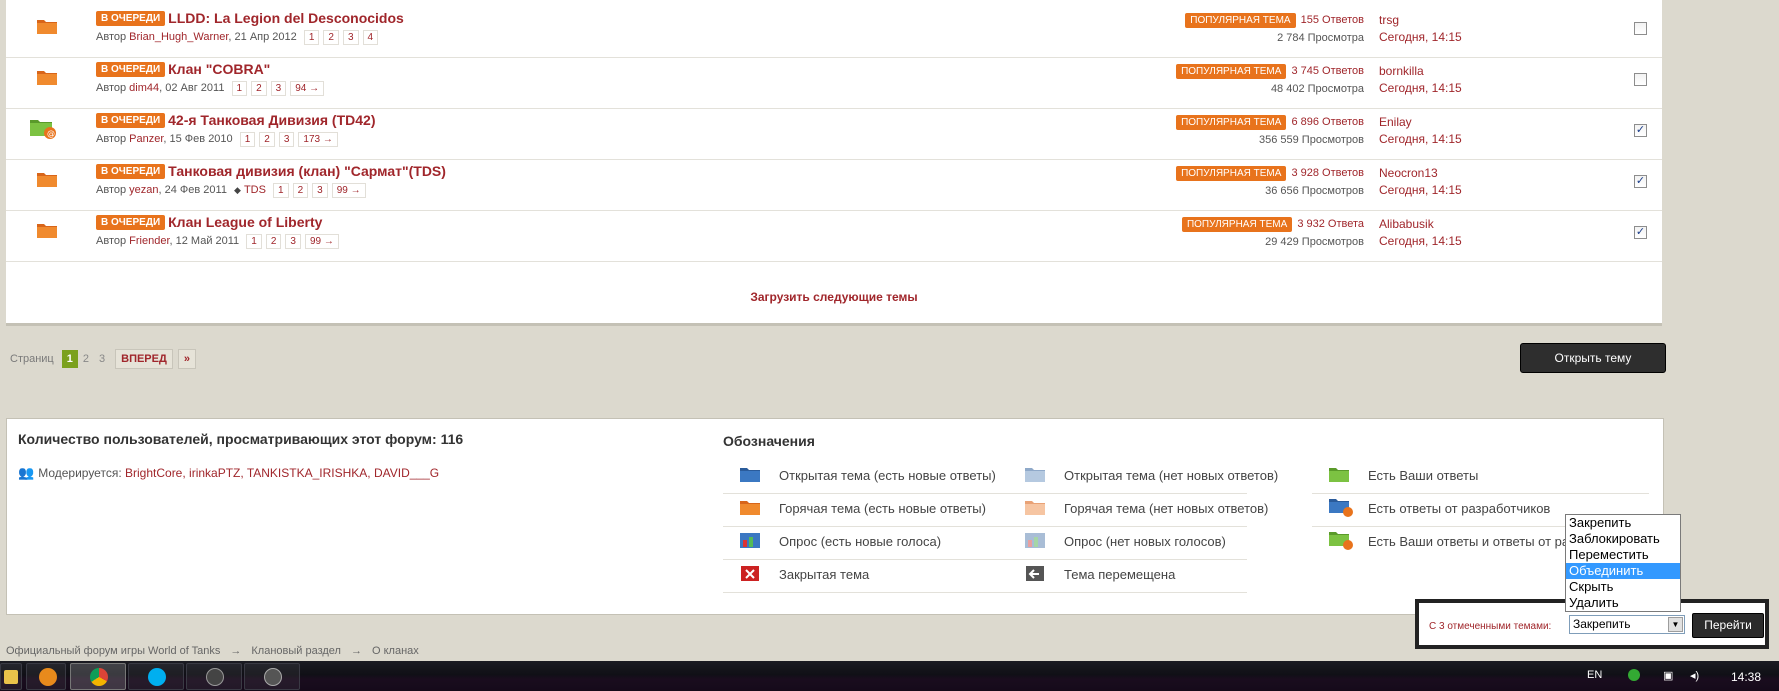 This screenshot has height=691, width=1779. I want to click on author-link: Brian_Hugh_Warner, so click(178, 37).